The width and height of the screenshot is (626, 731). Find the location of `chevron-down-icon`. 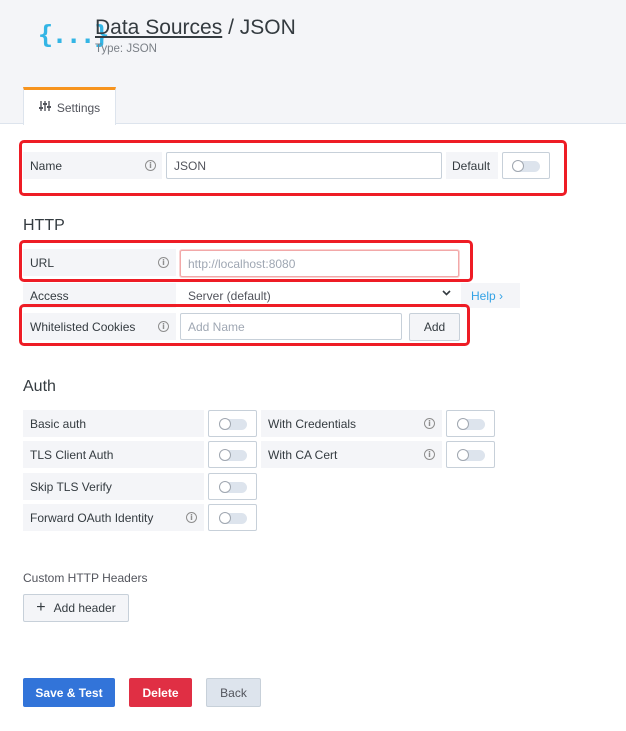

chevron-down-icon is located at coordinates (446, 294).